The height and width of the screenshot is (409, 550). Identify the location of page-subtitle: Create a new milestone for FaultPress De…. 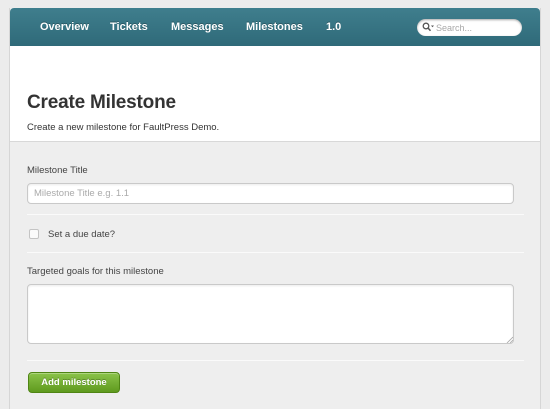
(123, 127).